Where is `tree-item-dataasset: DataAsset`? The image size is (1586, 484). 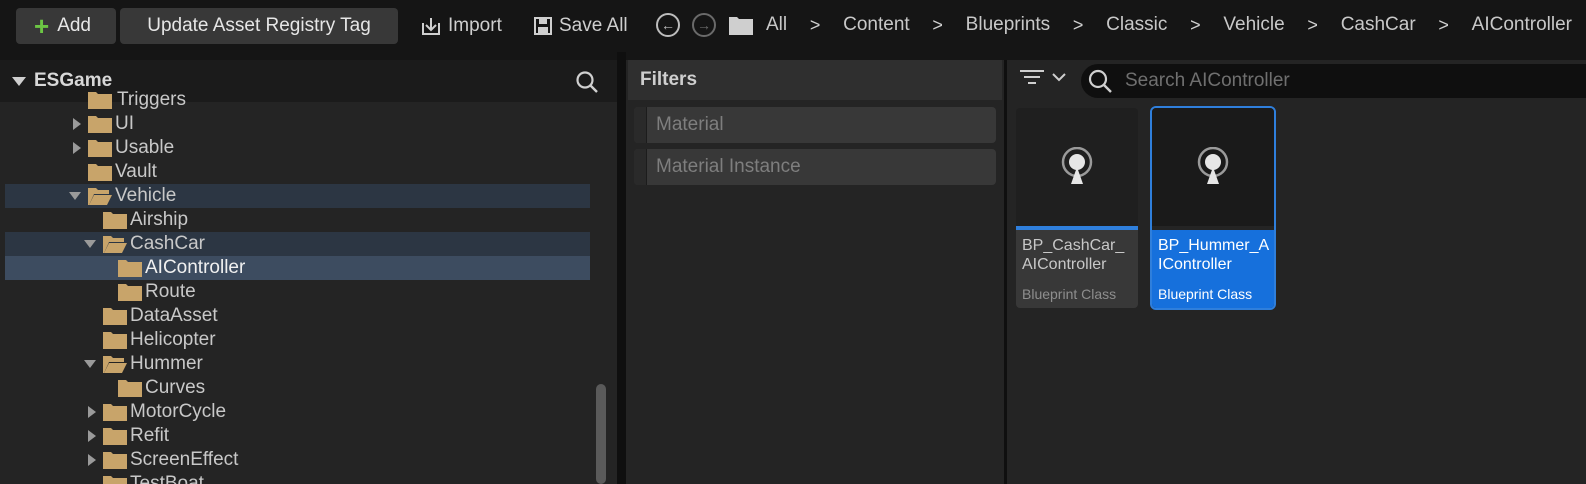
tree-item-dataasset: DataAsset is located at coordinates (297, 316).